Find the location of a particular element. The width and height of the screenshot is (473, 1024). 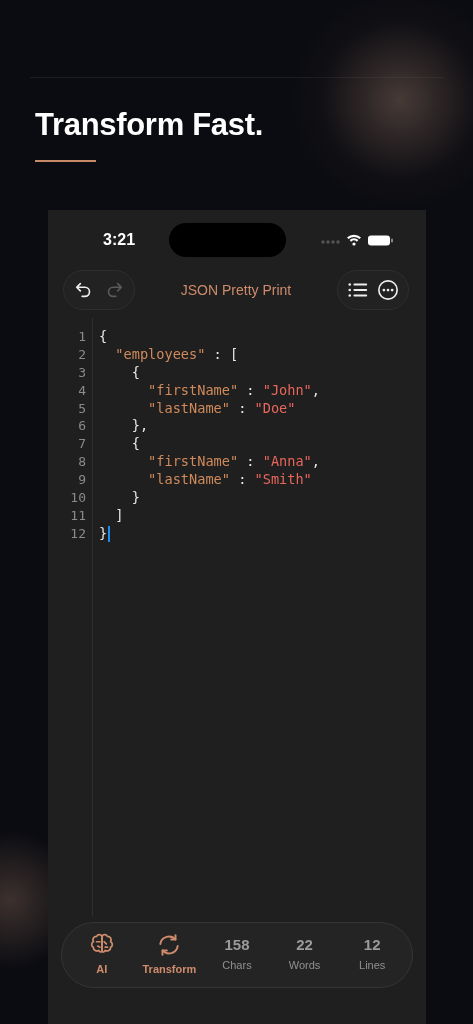

code-line: "firstName" : "John", is located at coordinates (234, 390).